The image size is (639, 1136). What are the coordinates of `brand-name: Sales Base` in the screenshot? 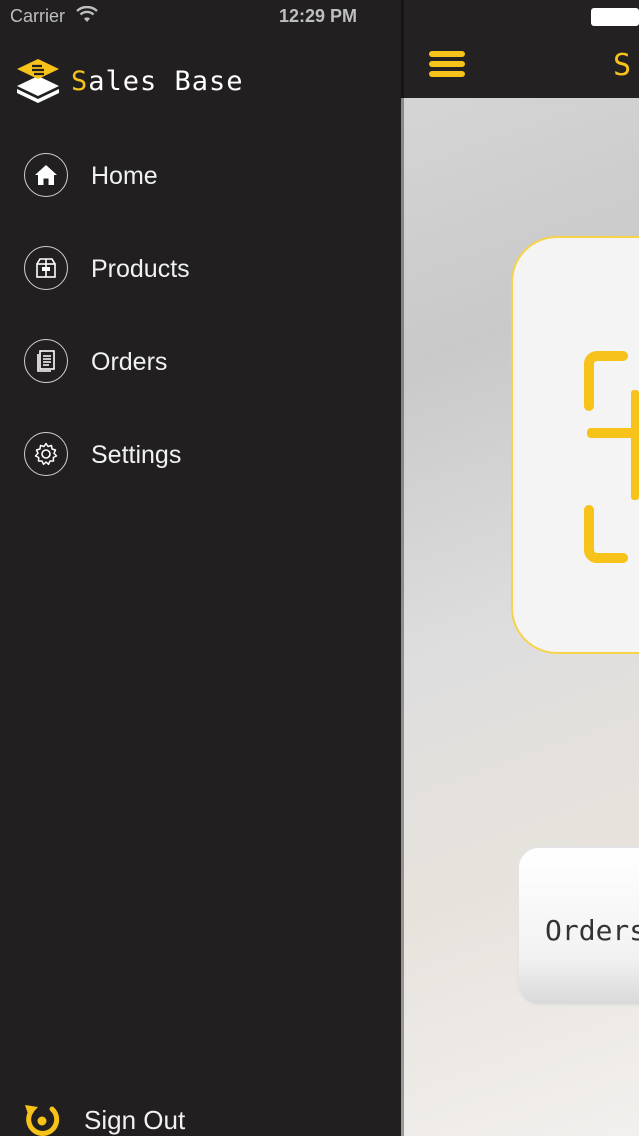 It's located at (157, 81).